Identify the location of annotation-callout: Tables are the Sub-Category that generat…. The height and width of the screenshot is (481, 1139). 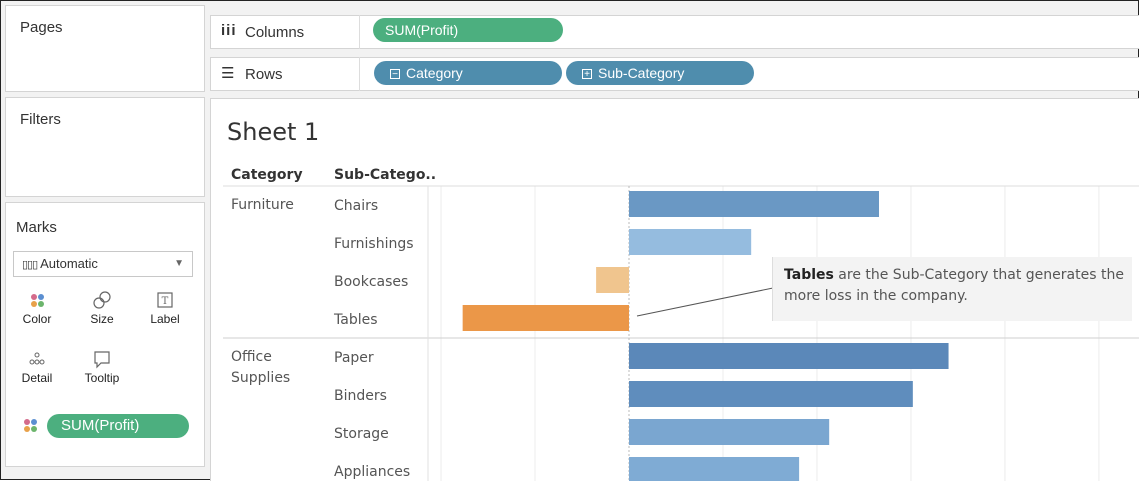
(952, 289).